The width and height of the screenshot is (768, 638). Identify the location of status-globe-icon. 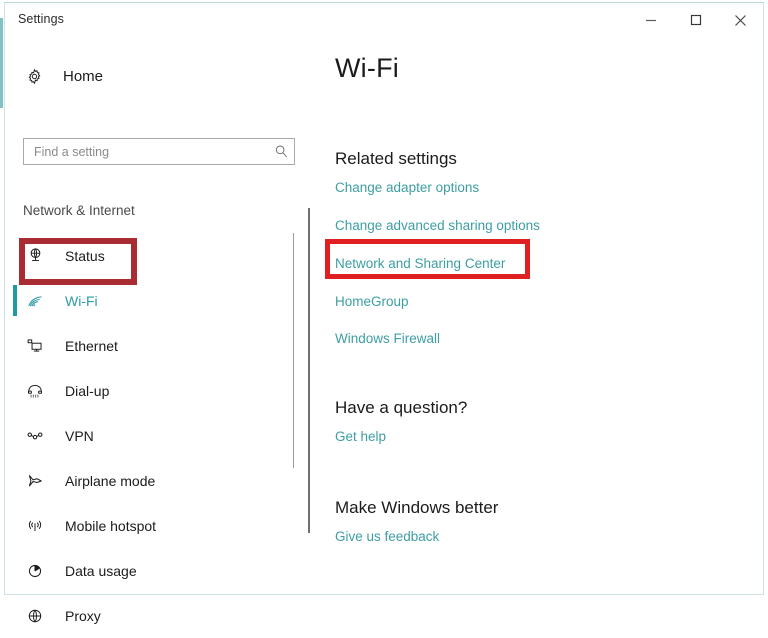
(35, 256).